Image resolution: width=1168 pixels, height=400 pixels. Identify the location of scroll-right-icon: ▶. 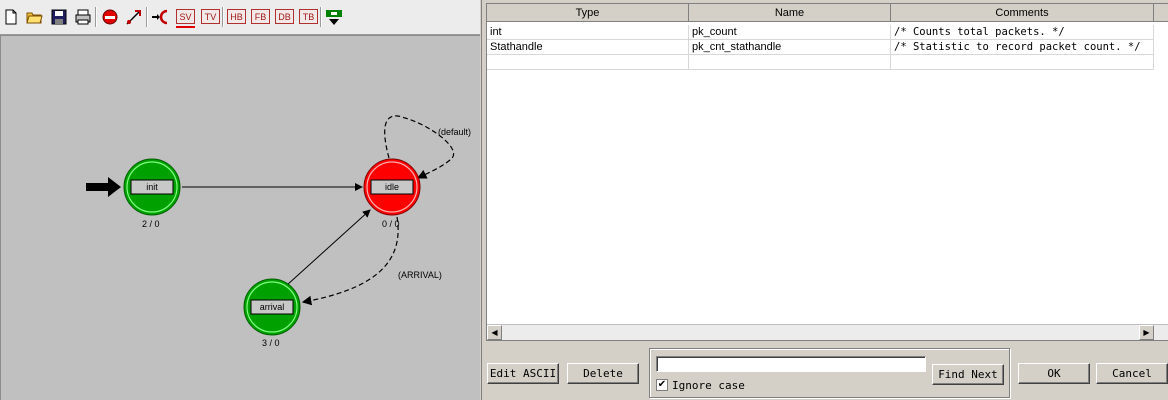
(1146, 332).